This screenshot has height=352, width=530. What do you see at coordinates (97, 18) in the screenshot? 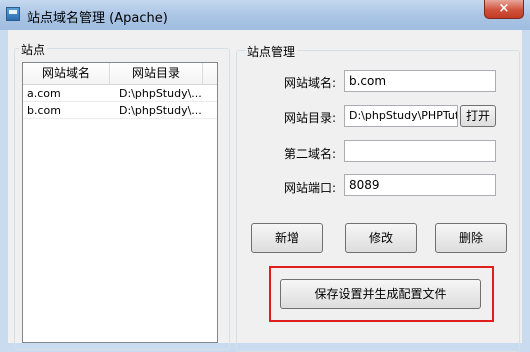
I see `window-title: 站点域名管理 (Apache)` at bounding box center [97, 18].